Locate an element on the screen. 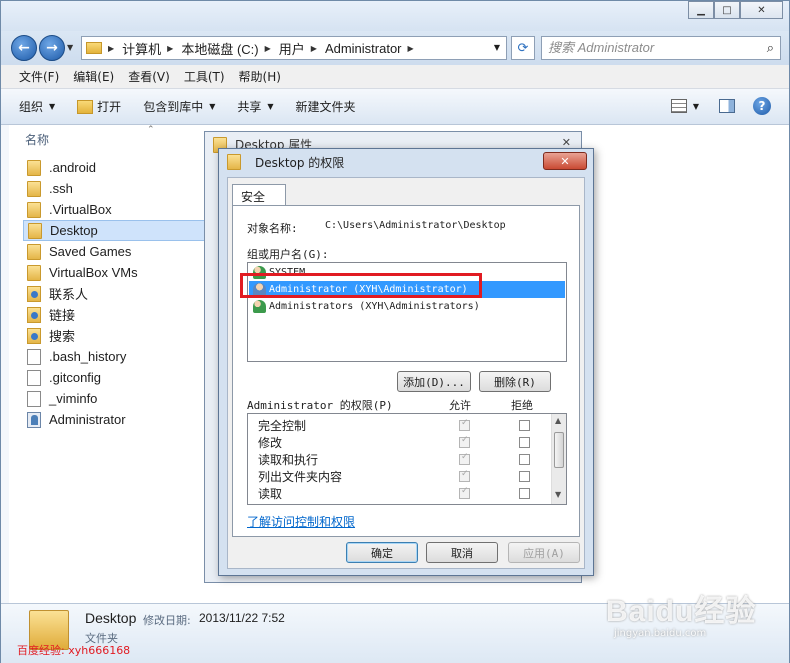 Image resolution: width=790 pixels, height=663 pixels. permission-name: 列出文件夹内容 is located at coordinates (300, 477).